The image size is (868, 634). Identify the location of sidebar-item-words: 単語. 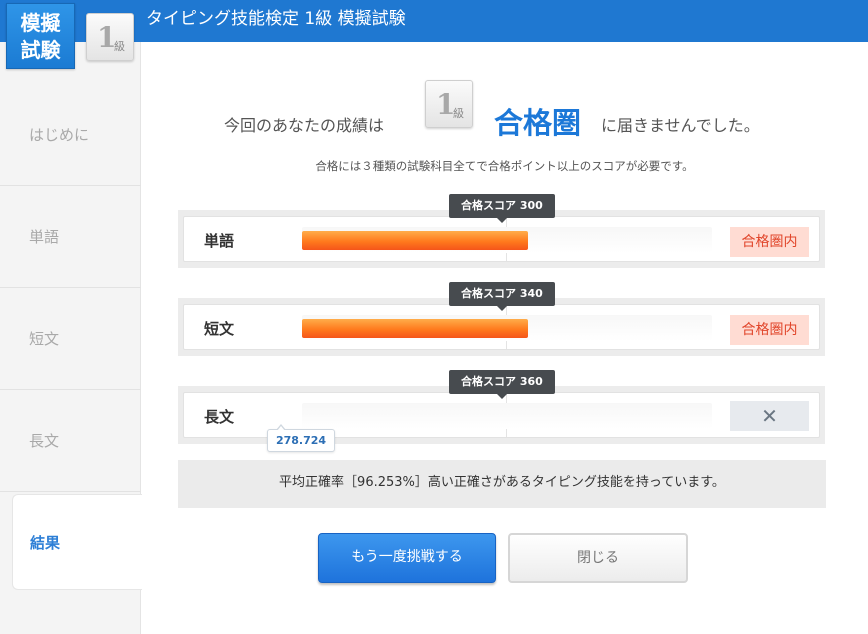
(70, 237).